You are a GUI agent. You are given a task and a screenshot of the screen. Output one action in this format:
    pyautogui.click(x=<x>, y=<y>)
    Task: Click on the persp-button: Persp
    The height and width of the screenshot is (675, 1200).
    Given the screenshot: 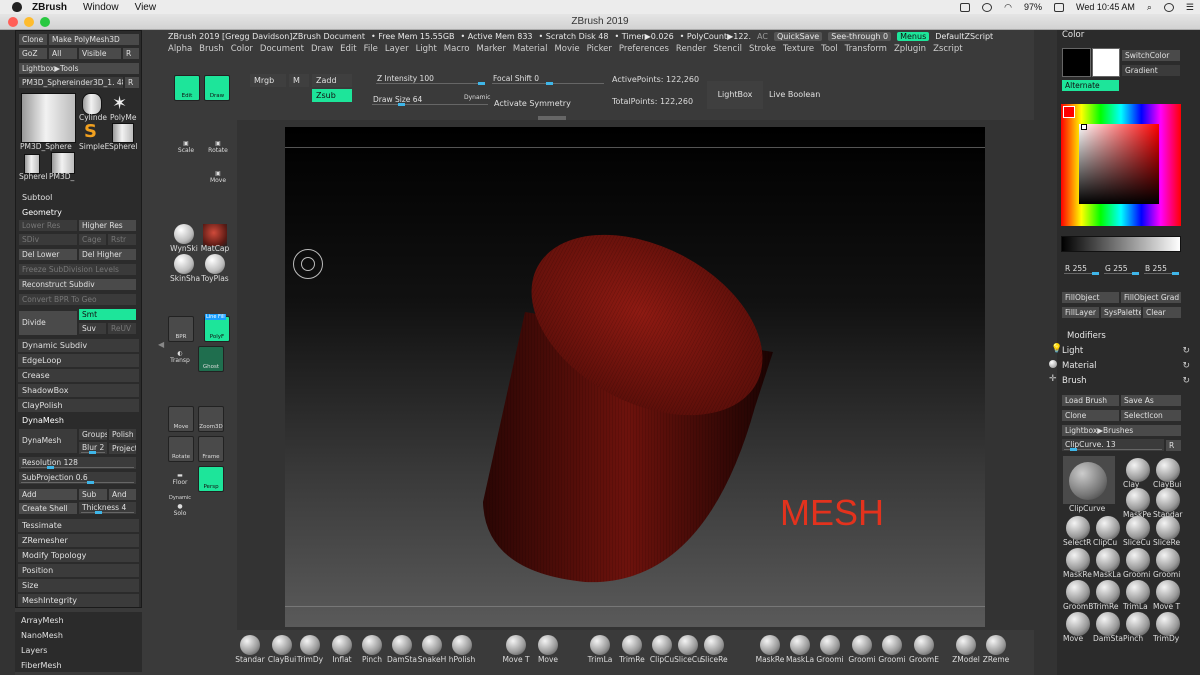 What is the action you would take?
    pyautogui.click(x=211, y=479)
    